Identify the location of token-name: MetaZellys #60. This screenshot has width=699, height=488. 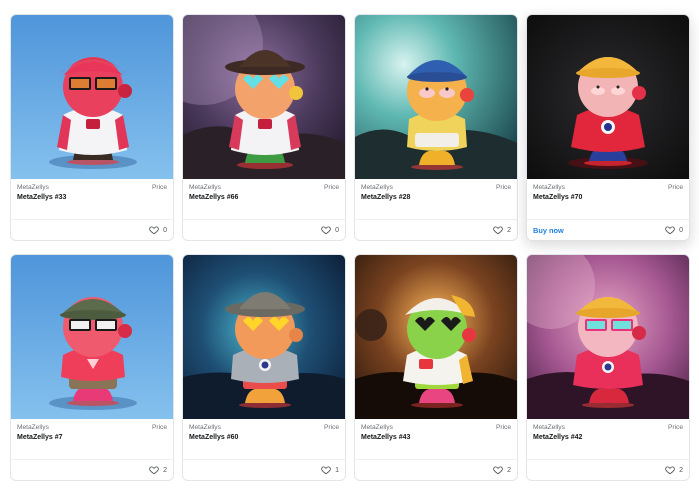
(213, 437).